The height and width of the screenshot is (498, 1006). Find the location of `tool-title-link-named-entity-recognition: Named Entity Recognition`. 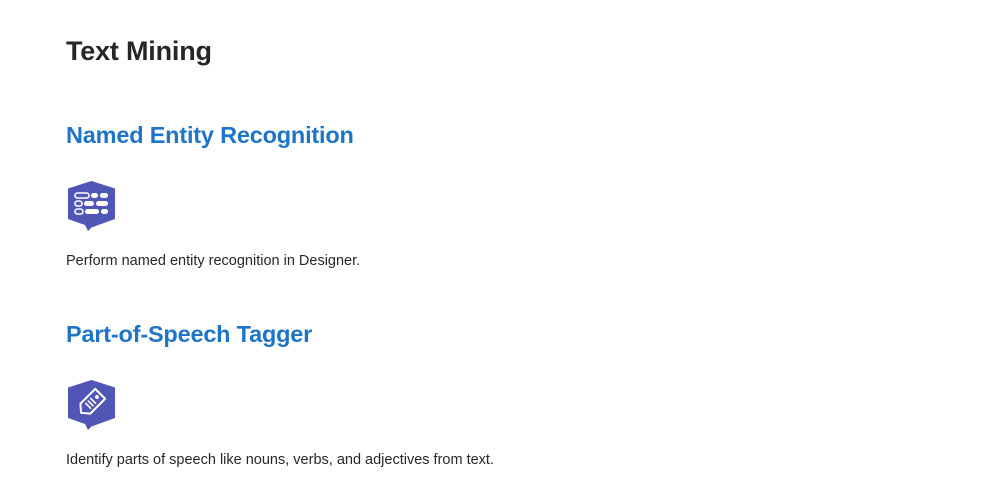

tool-title-link-named-entity-recognition: Named Entity Recognition is located at coordinates (210, 135).